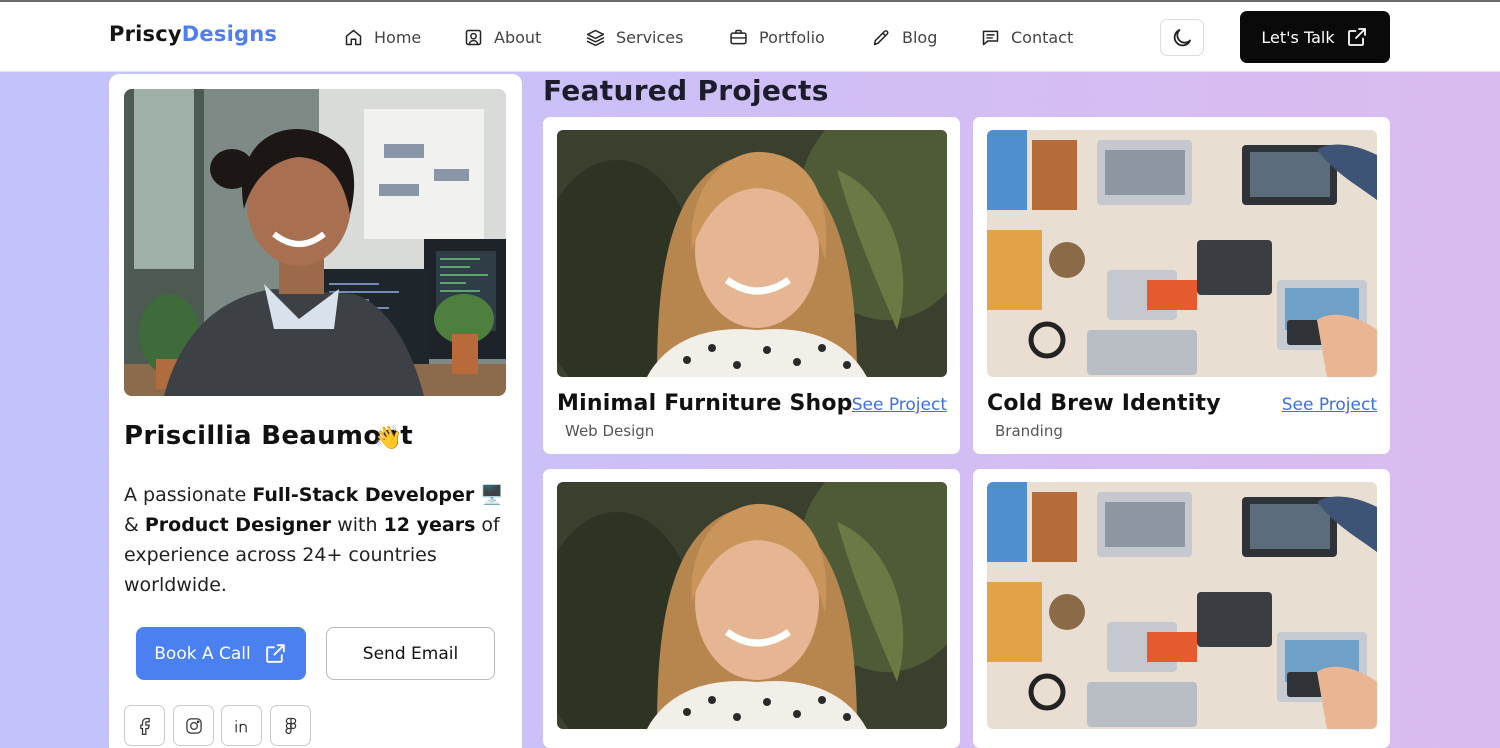  Describe the element at coordinates (518, 37) in the screenshot. I see `nav-item-label: About` at that location.